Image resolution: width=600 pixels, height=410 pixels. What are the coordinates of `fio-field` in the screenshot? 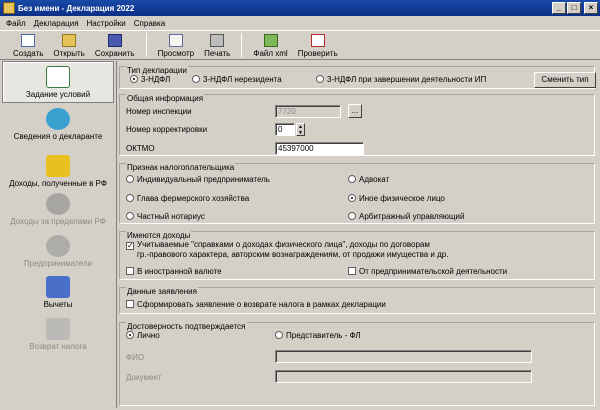 It's located at (403, 356).